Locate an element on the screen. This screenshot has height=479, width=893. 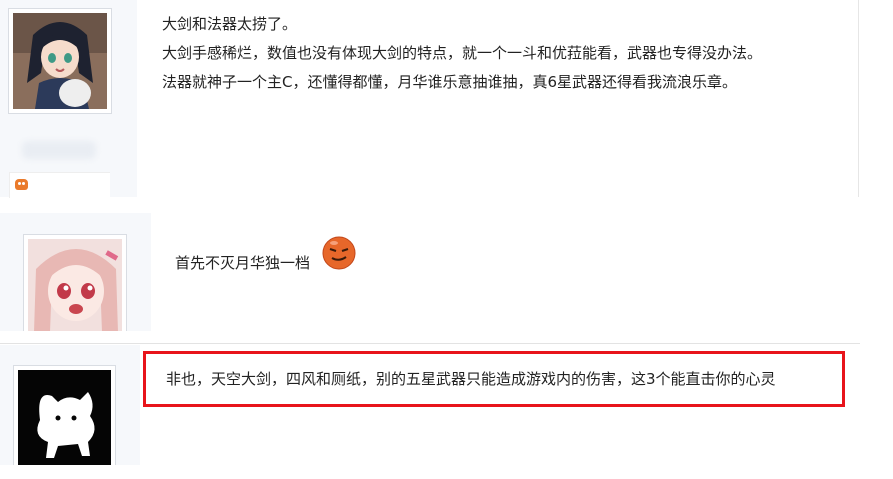
post-text-line: 法器就神子一个主C，还懂得都懂，月华谁乐意抽谁抽，真6星武器还得看我流浪乐章。 is located at coordinates (450, 82).